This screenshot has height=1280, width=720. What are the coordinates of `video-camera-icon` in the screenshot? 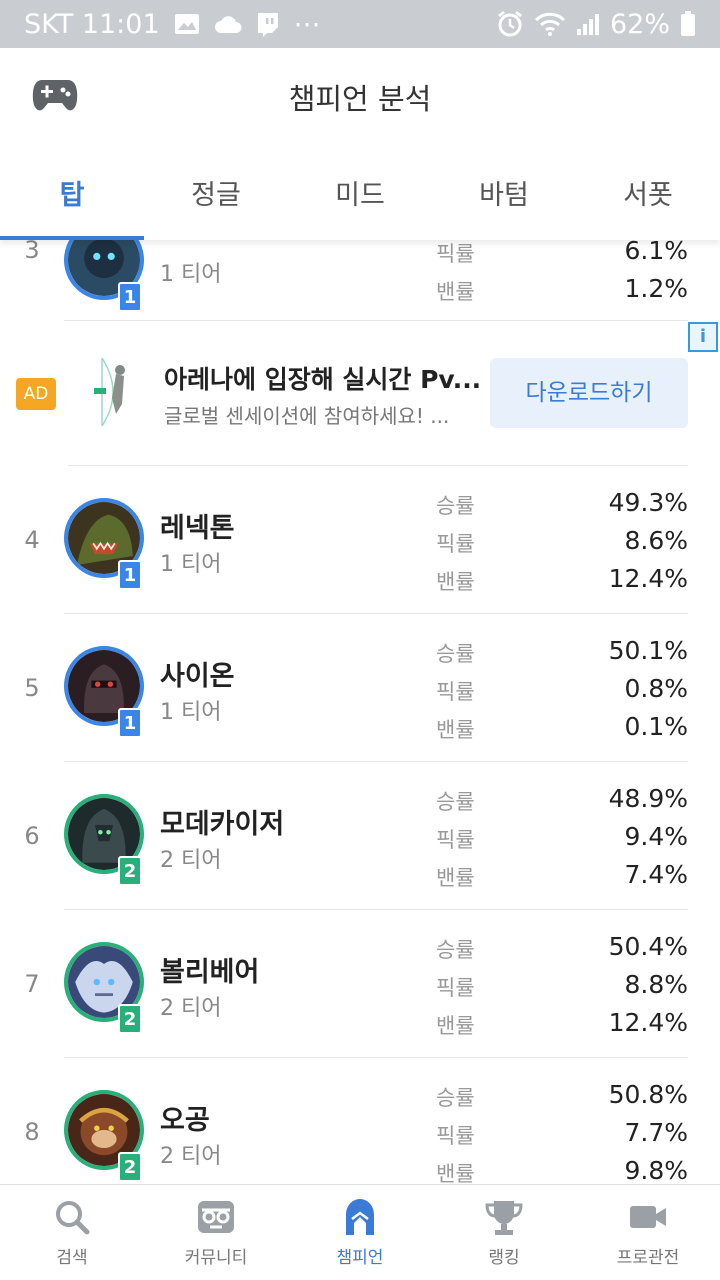 It's located at (648, 1217).